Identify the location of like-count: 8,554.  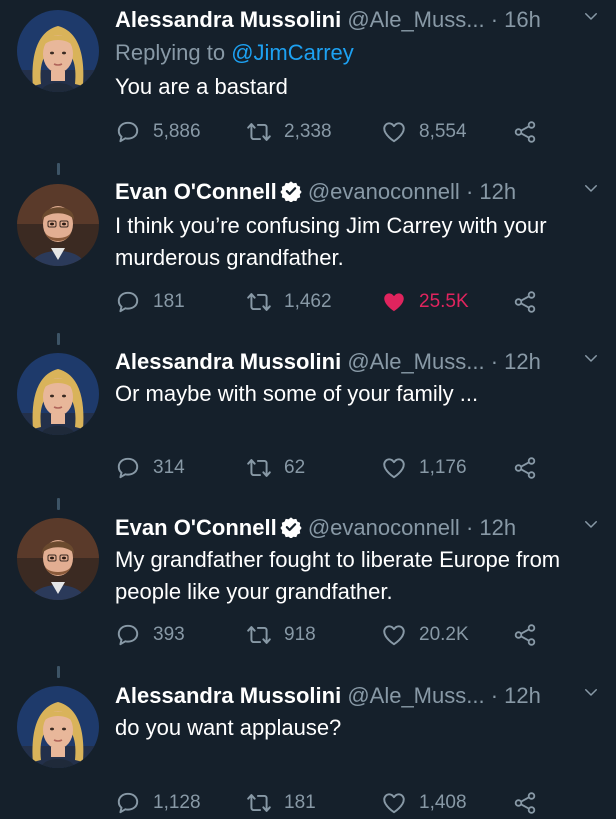
(443, 131).